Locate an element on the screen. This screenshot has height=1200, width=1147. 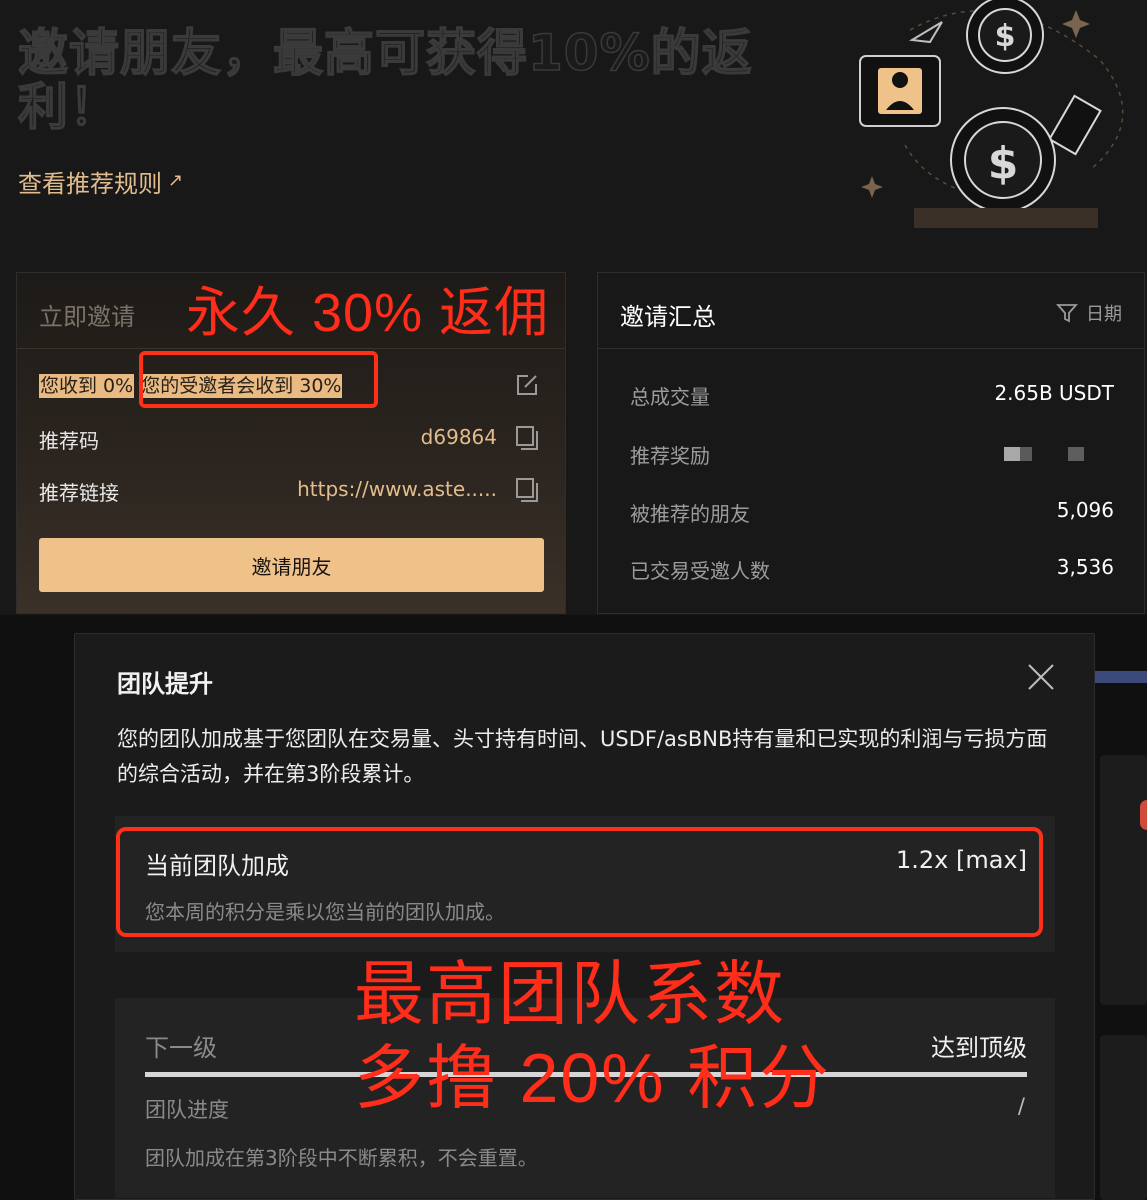
summary-header: 邀请汇总 日期 is located at coordinates (871, 311).